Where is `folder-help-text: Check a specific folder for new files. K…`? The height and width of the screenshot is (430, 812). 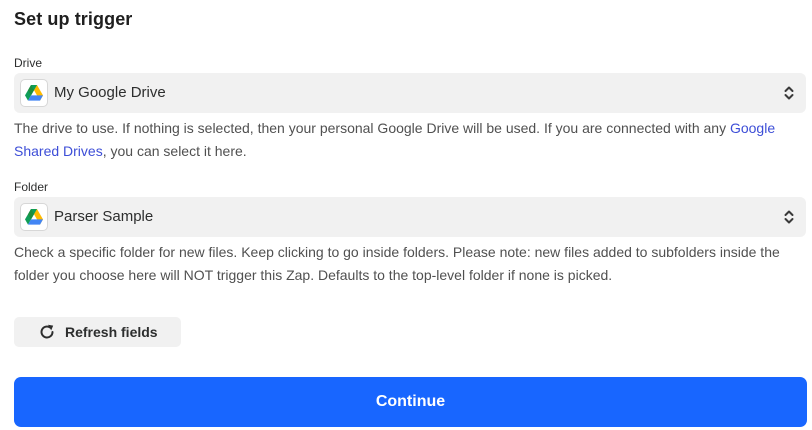 folder-help-text: Check a specific folder for new files. K… is located at coordinates (397, 263).